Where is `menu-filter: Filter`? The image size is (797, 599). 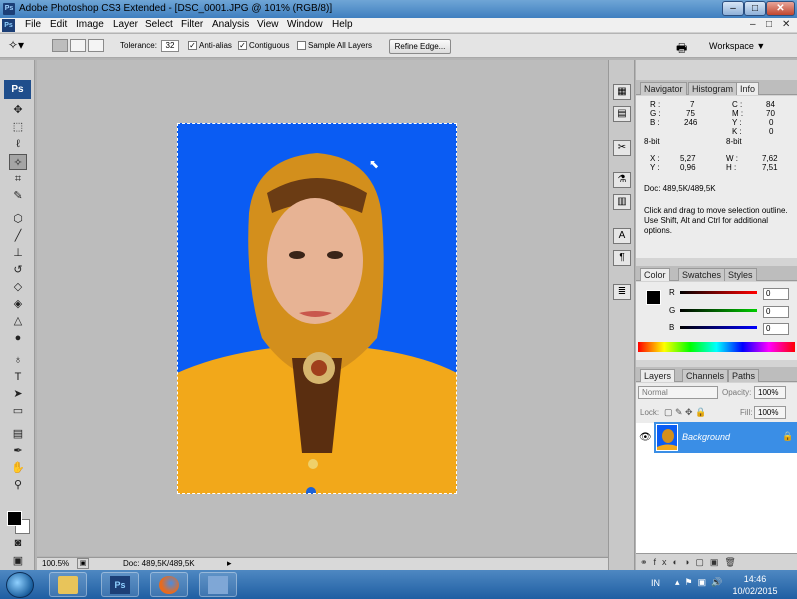 menu-filter: Filter is located at coordinates (192, 24).